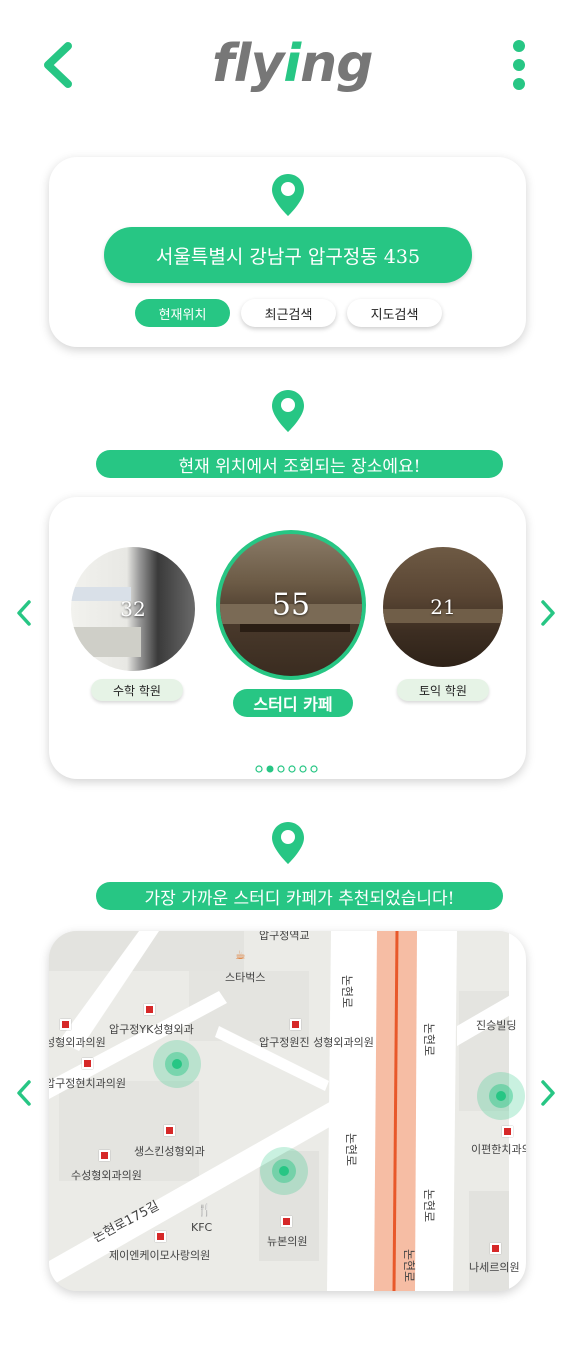 The image size is (576, 1356). Describe the element at coordinates (494, 1267) in the screenshot. I see `map-label: 나세르의원` at that location.